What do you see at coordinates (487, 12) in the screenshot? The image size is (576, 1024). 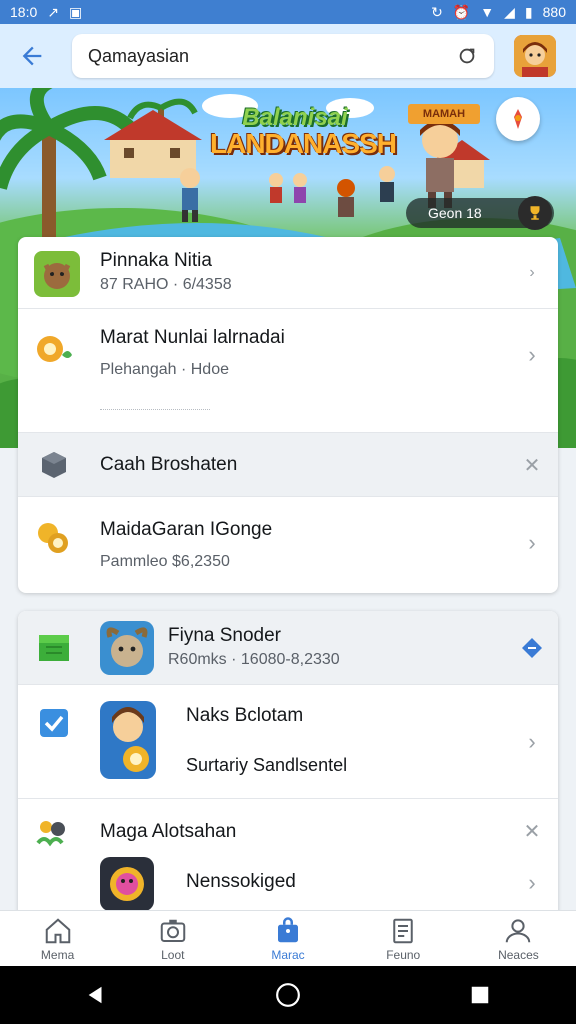 I see `wifi-icon: ▼` at bounding box center [487, 12].